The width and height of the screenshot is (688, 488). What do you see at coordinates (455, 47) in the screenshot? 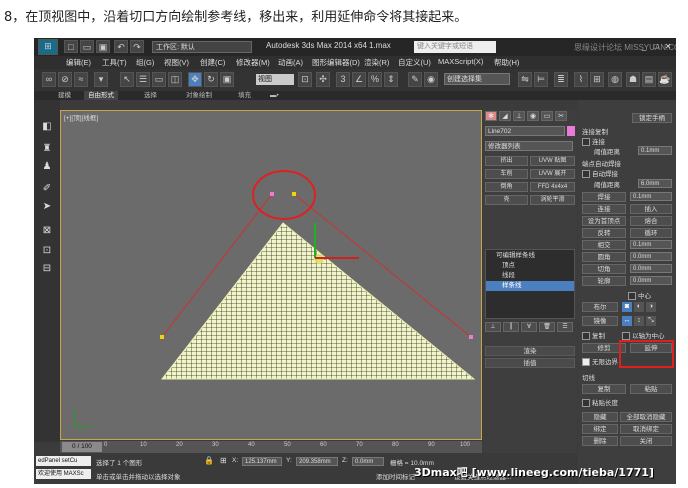
I see `search-input: 键入关键字或短语` at bounding box center [455, 47].